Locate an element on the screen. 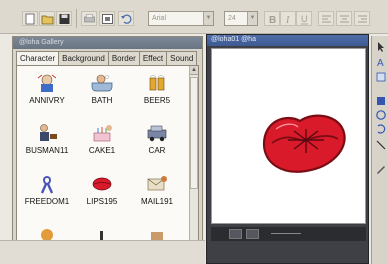  gallery-tabs: Character Background Border Effect Sound is located at coordinates (107, 58).